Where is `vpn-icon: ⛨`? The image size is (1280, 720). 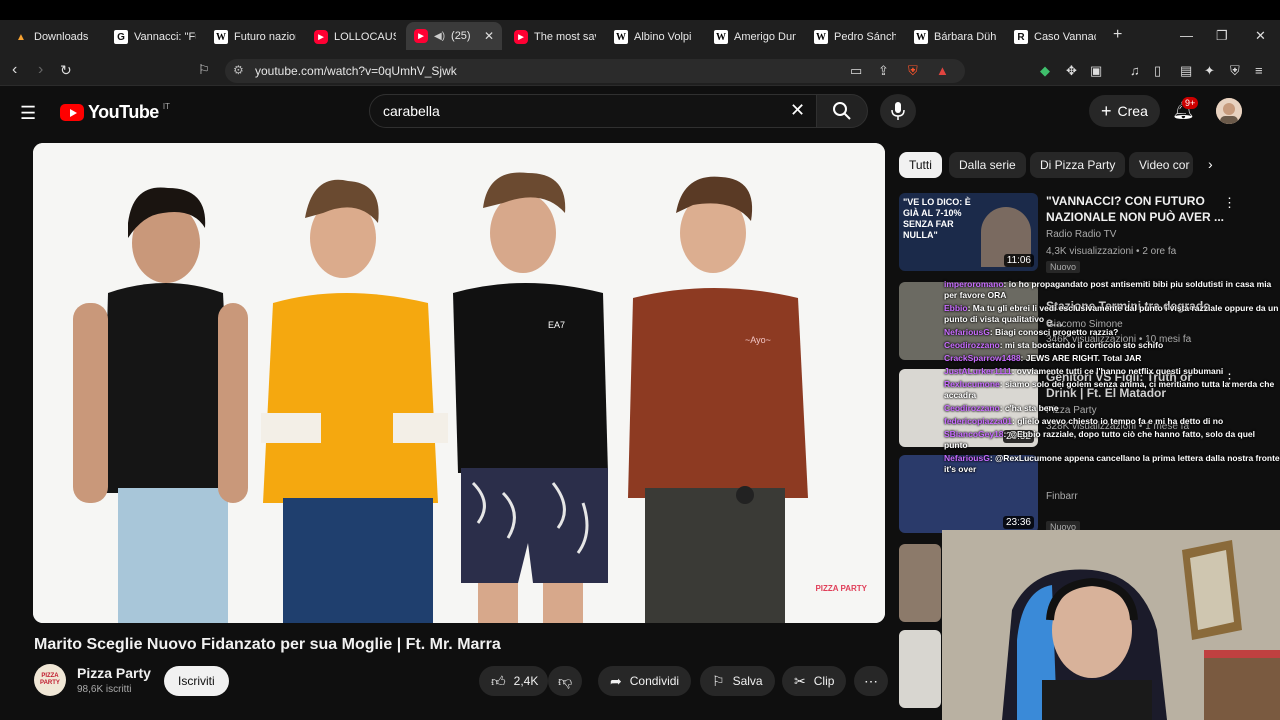 vpn-icon: ⛨ is located at coordinates (1235, 71).